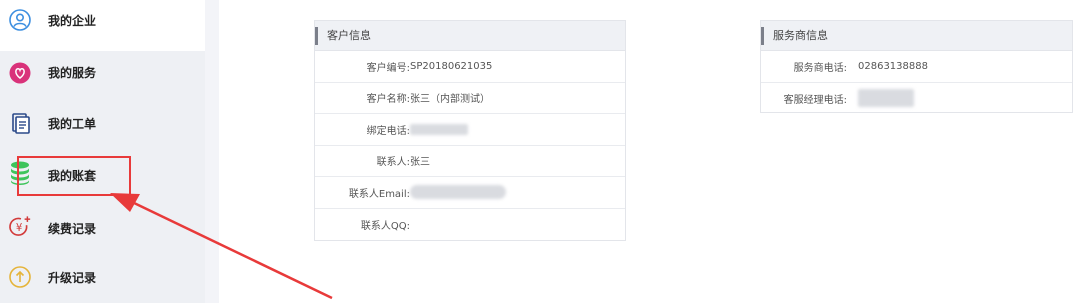  I want to click on info-row-customer-id: 客户编号: SP20180621035, so click(470, 67).